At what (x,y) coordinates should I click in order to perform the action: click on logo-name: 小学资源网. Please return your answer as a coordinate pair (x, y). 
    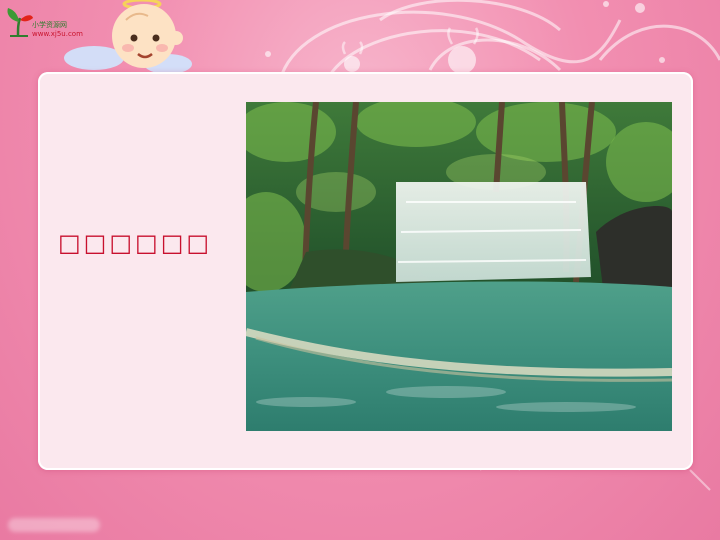
    Looking at the image, I should click on (49, 25).